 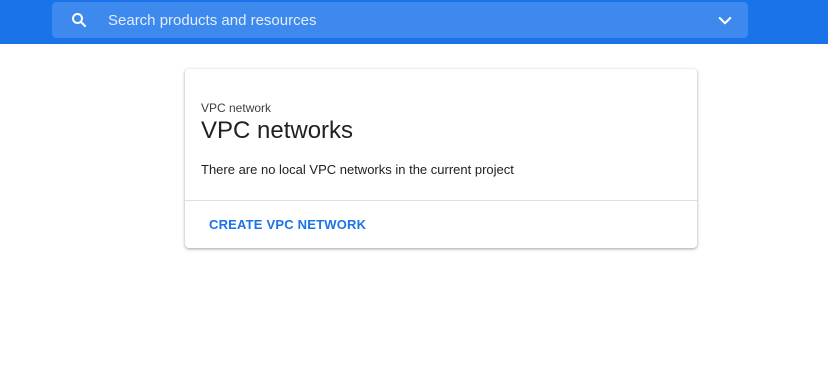 I want to click on top-bar, so click(x=414, y=22).